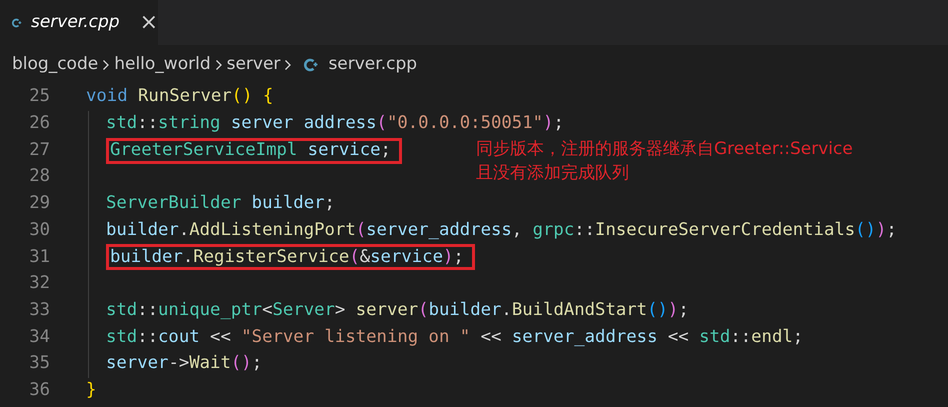 This screenshot has width=948, height=407. I want to click on breadcrumb-item: server, so click(253, 65).